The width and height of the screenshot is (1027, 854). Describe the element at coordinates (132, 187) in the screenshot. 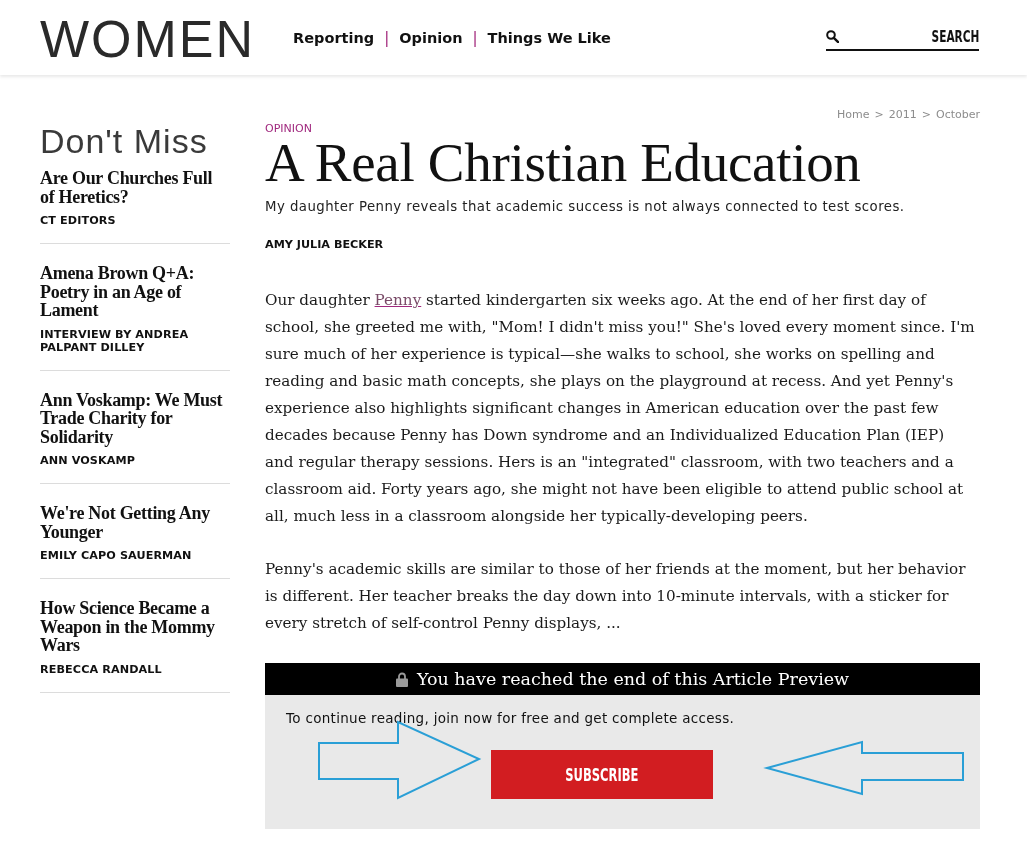

I see `sidebar-article-link: Are Our Churches Full of Heretics?` at that location.